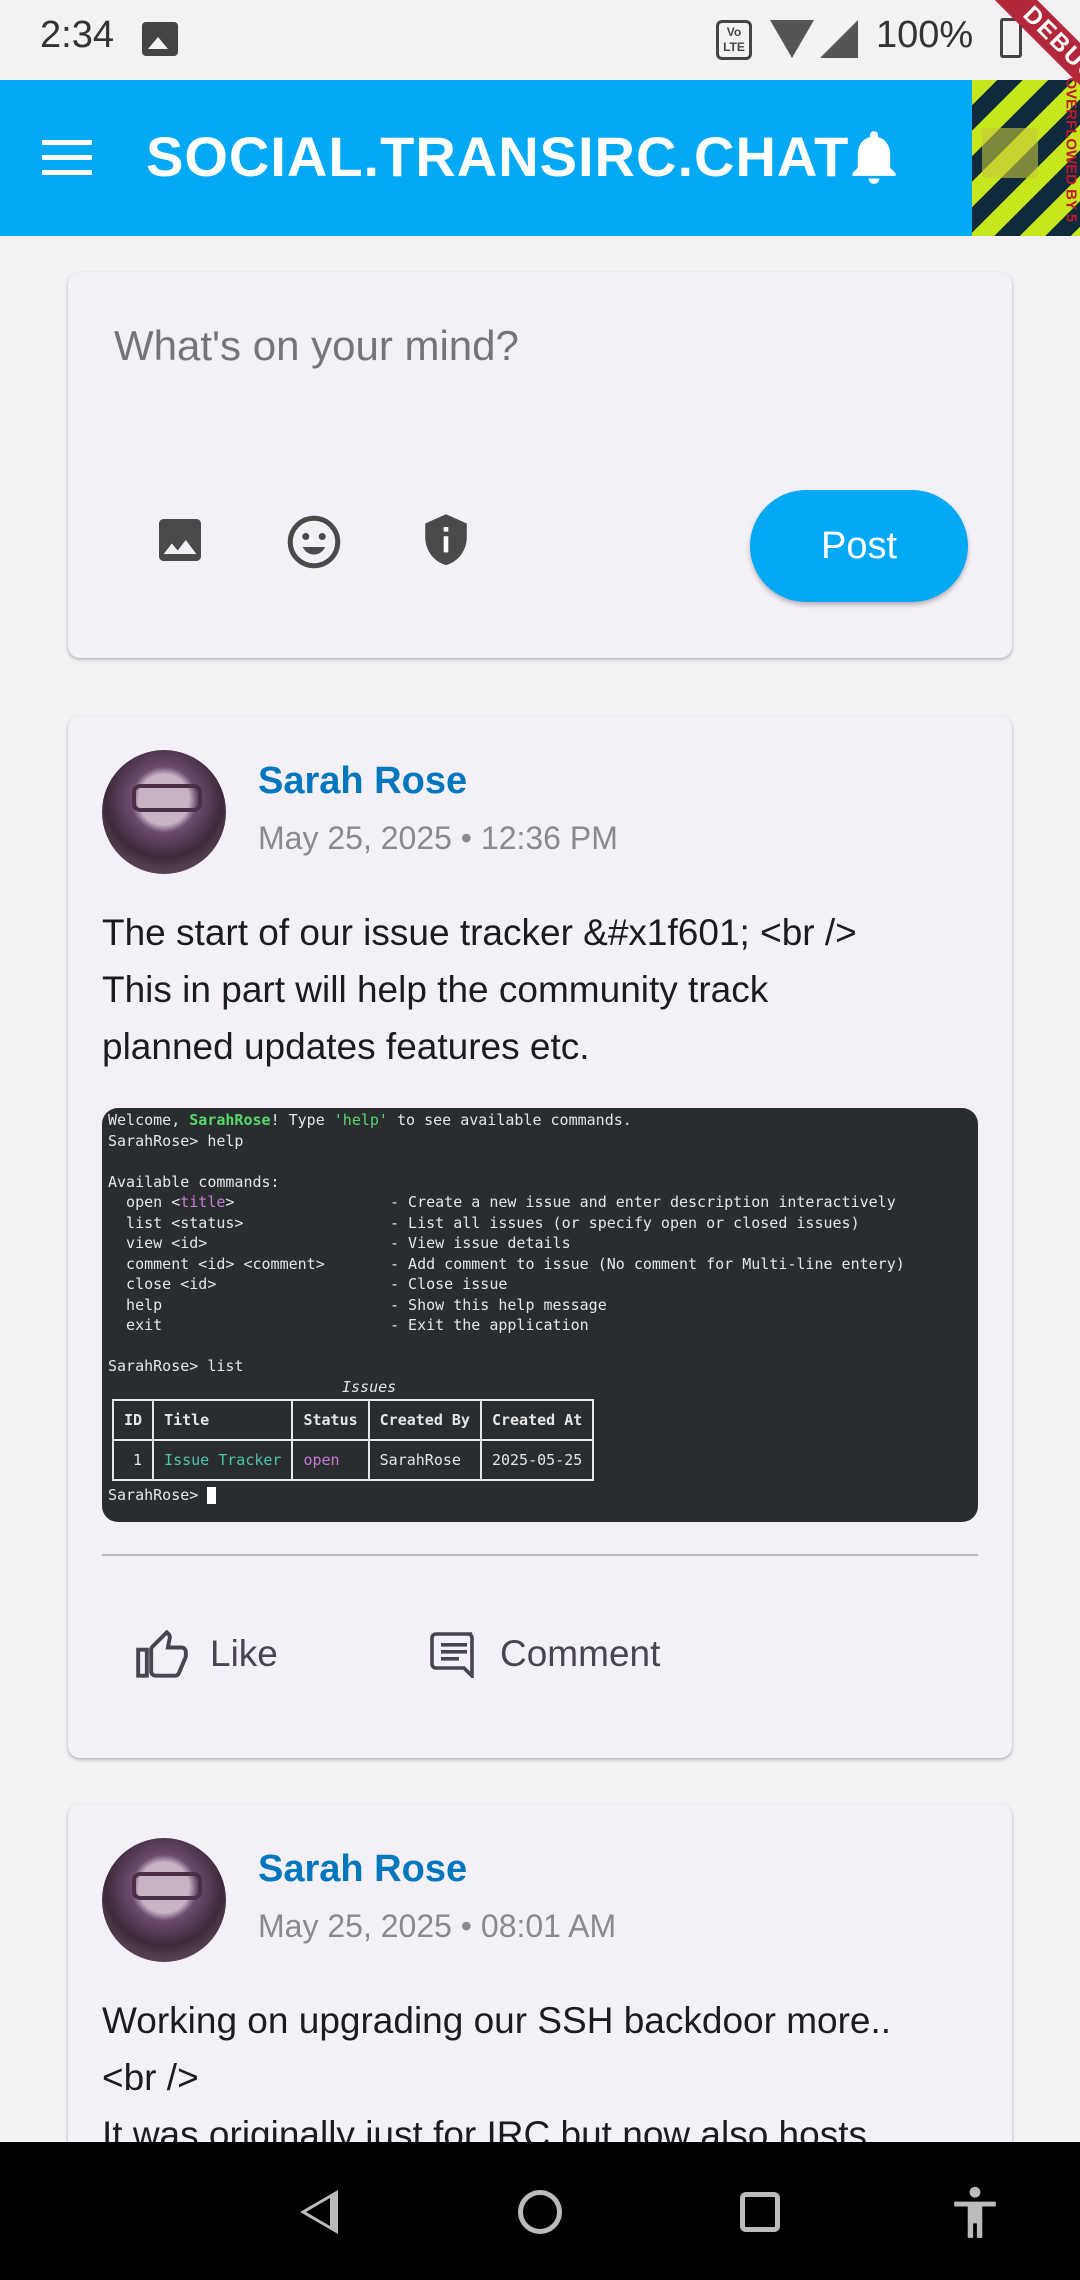 This screenshot has width=1080, height=2280. I want to click on status-bar: 2:34 Vo LTE 100%, so click(540, 40).